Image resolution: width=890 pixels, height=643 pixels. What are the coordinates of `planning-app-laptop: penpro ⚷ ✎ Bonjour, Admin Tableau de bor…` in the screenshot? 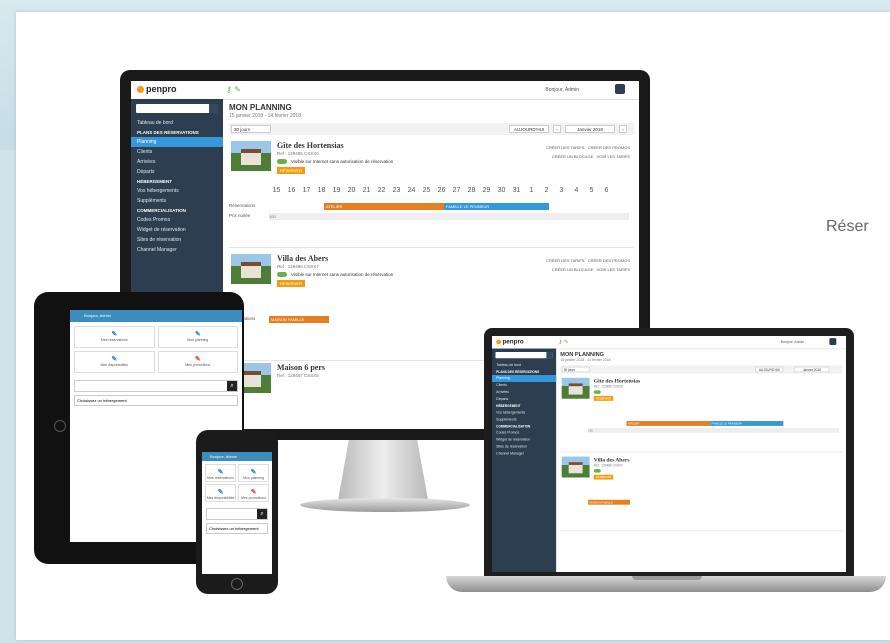 It's located at (669, 454).